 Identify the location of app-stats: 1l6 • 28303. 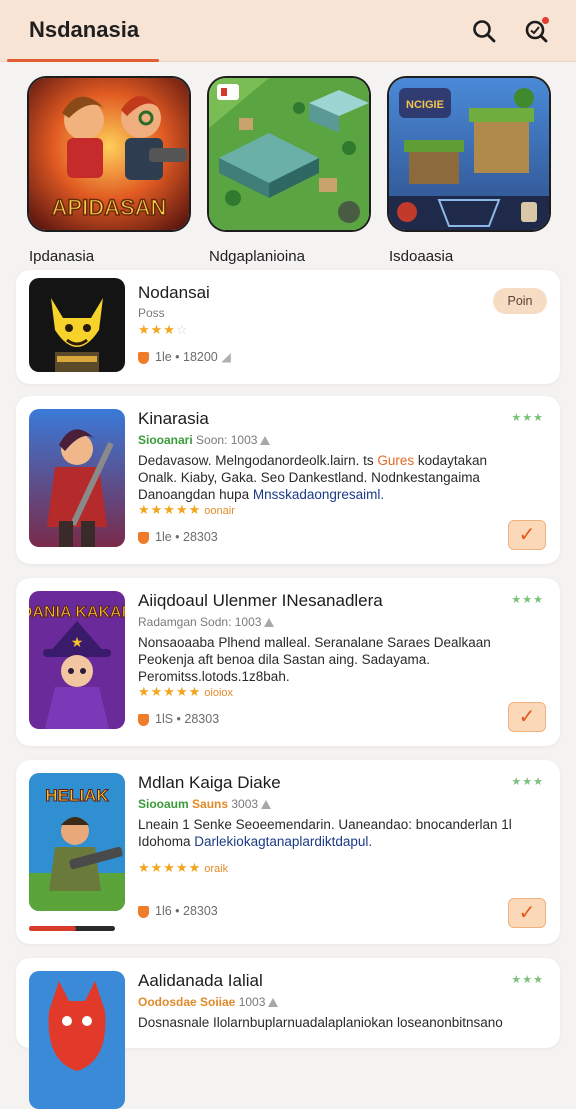
(178, 911).